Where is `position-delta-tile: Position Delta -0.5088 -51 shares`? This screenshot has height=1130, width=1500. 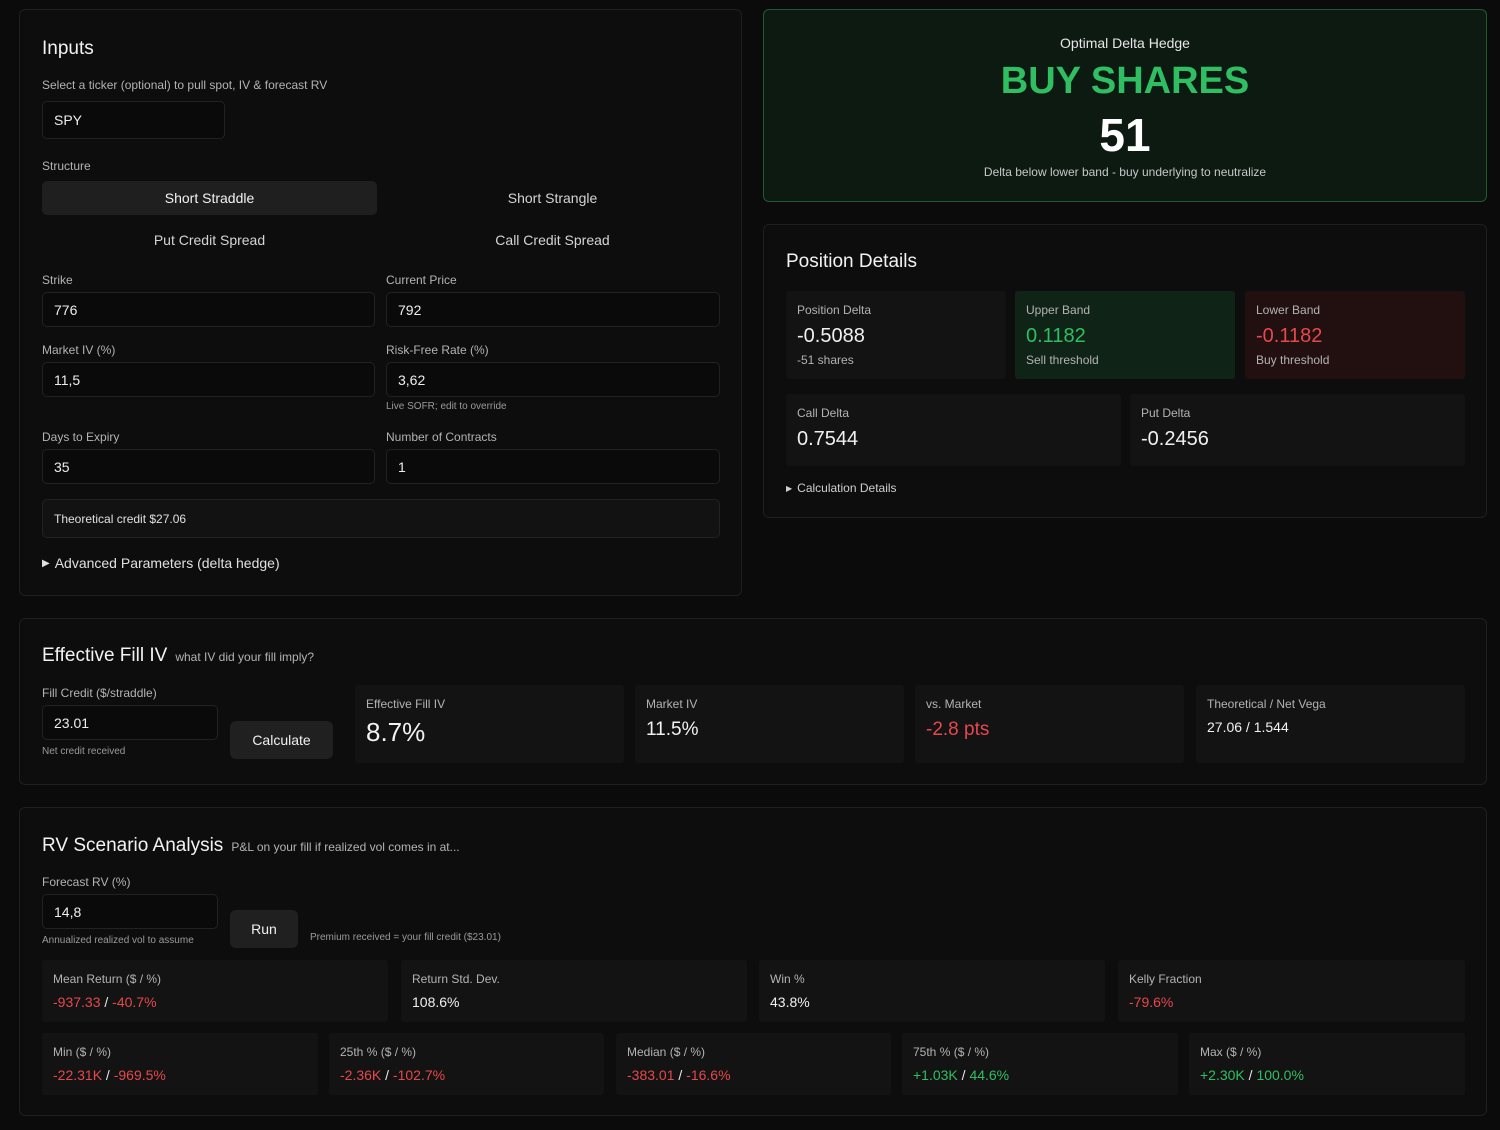 position-delta-tile: Position Delta -0.5088 -51 shares is located at coordinates (896, 335).